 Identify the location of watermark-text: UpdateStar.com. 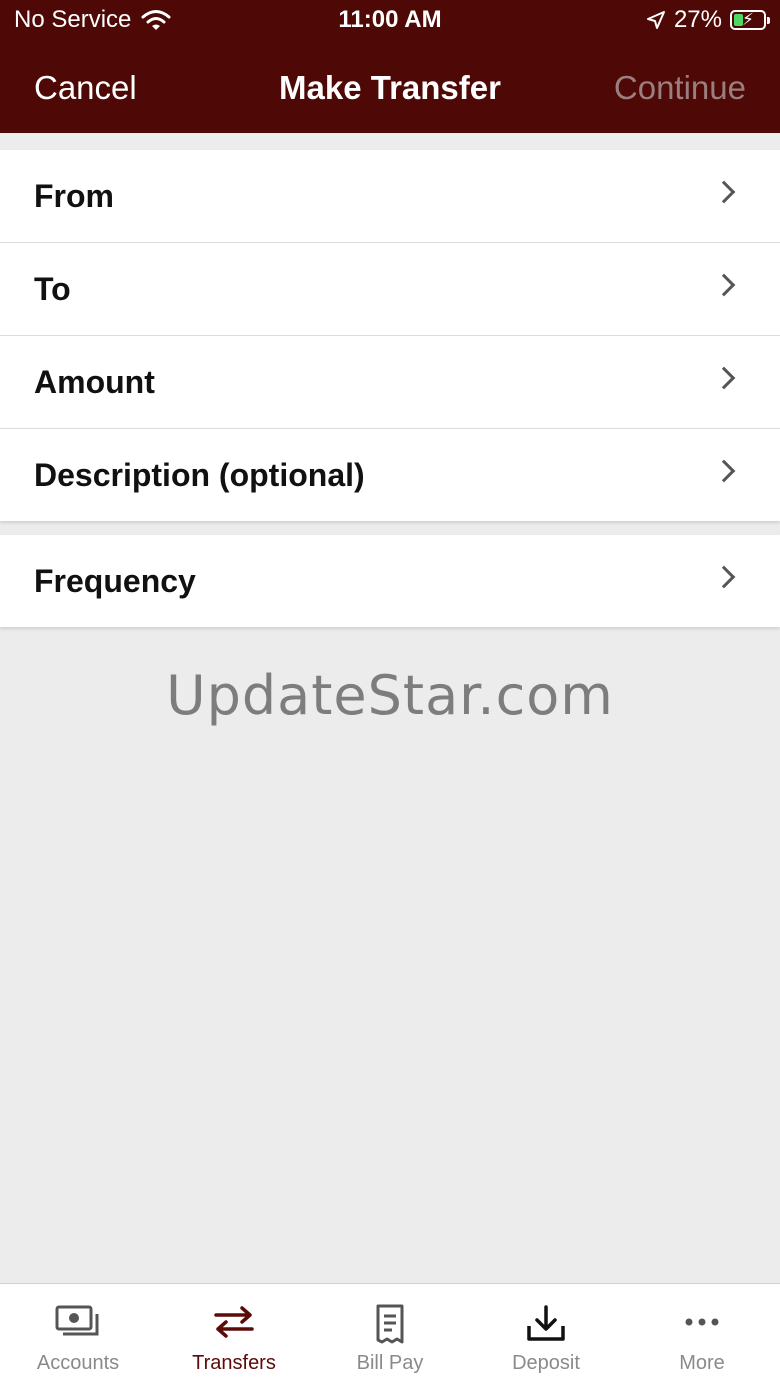
(390, 695).